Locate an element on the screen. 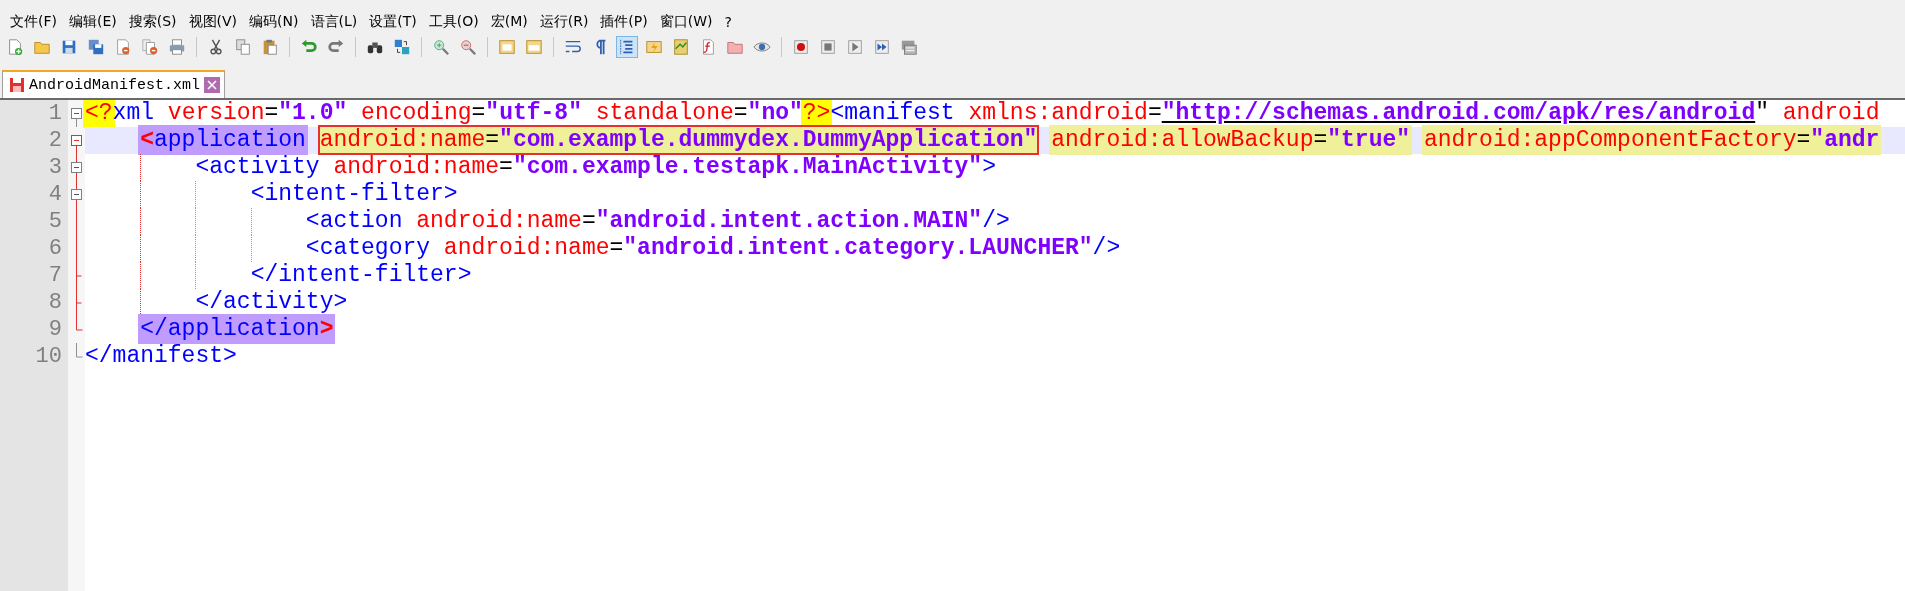 The height and width of the screenshot is (591, 1905). clipboard-icon is located at coordinates (270, 47).